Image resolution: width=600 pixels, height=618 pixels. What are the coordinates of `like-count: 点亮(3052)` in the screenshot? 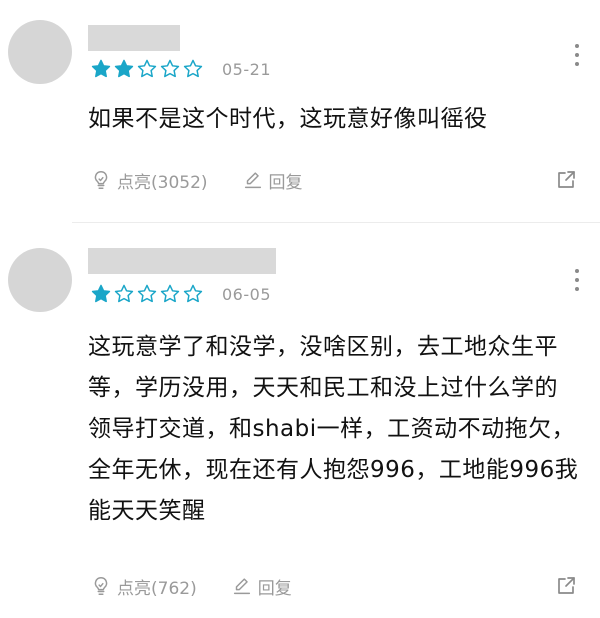 It's located at (162, 182).